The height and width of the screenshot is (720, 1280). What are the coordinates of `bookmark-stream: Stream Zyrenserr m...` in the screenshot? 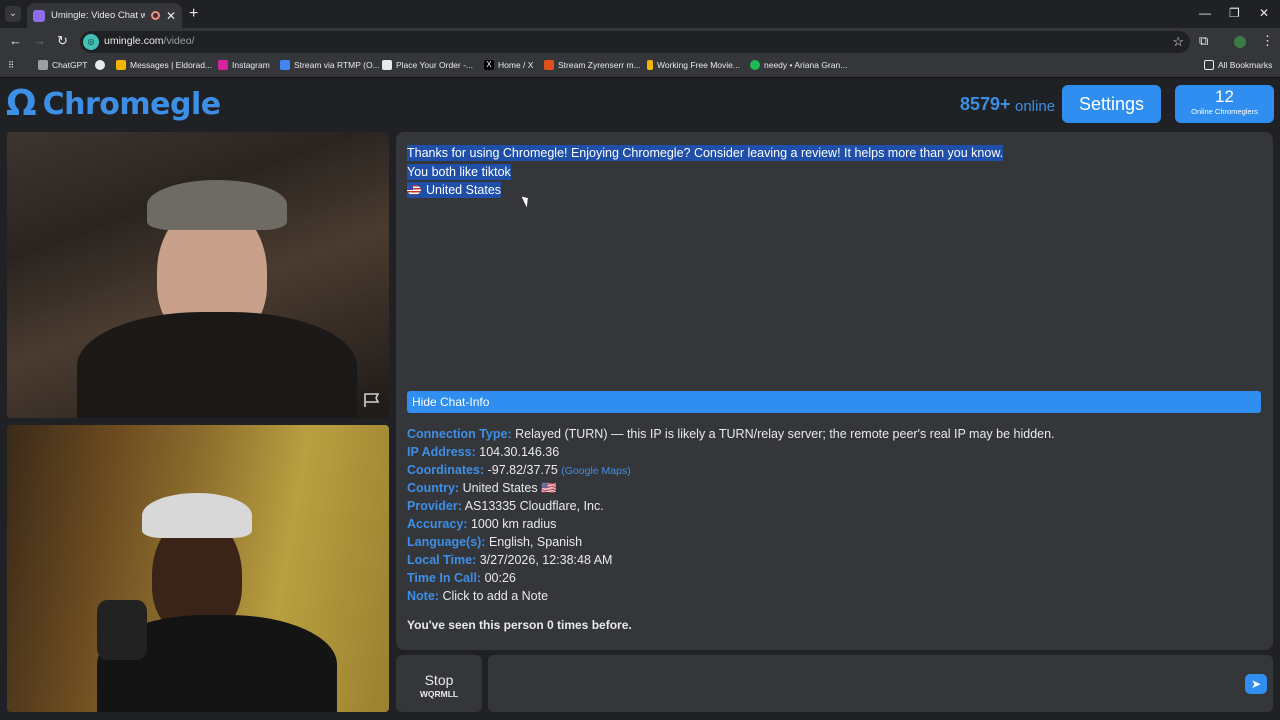 It's located at (592, 65).